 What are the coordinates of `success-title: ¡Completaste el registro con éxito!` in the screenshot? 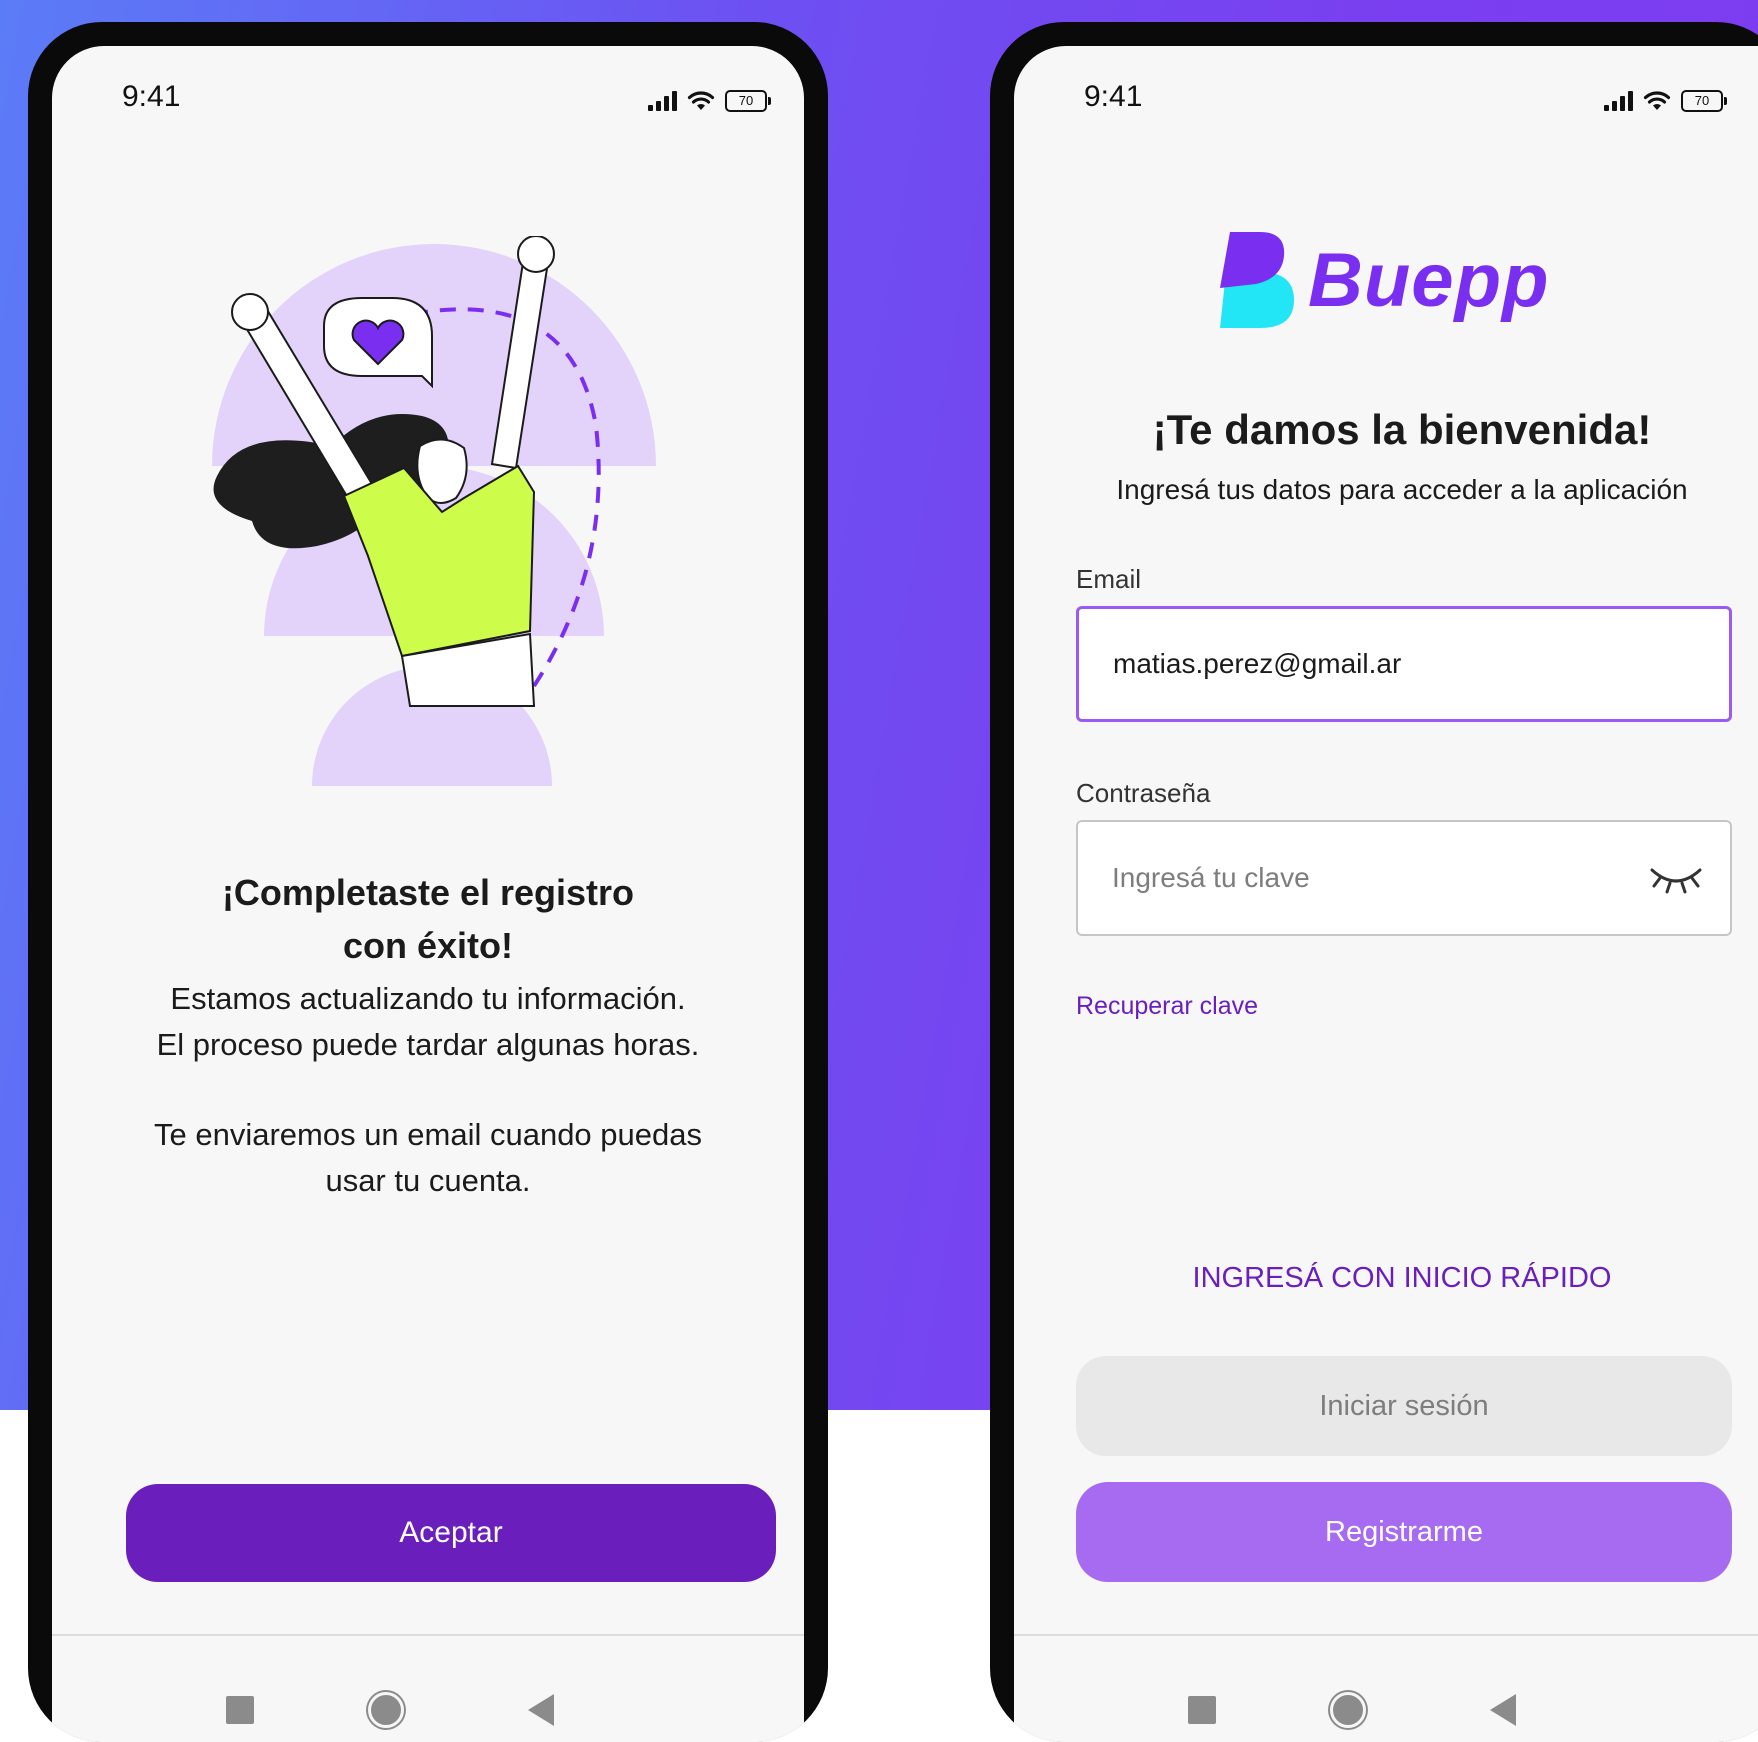 It's located at (428, 919).